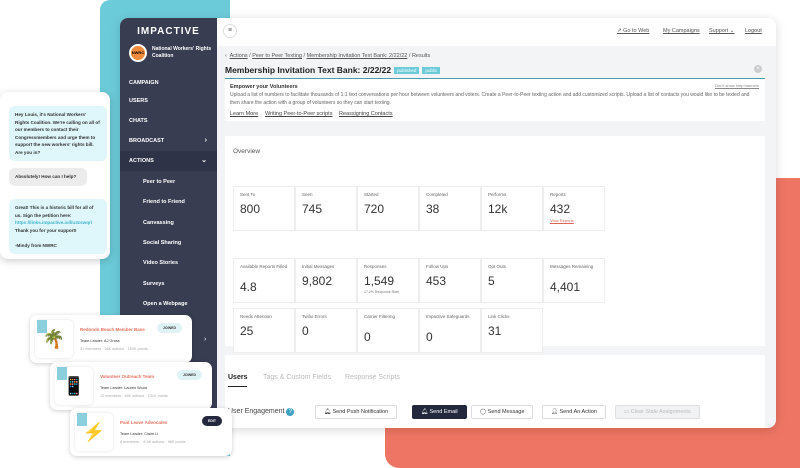 Image resolution: width=800 pixels, height=468 pixels. What do you see at coordinates (308, 70) in the screenshot?
I see `page-title-text: Membership Invitation Text Bank: 2/22/22` at bounding box center [308, 70].